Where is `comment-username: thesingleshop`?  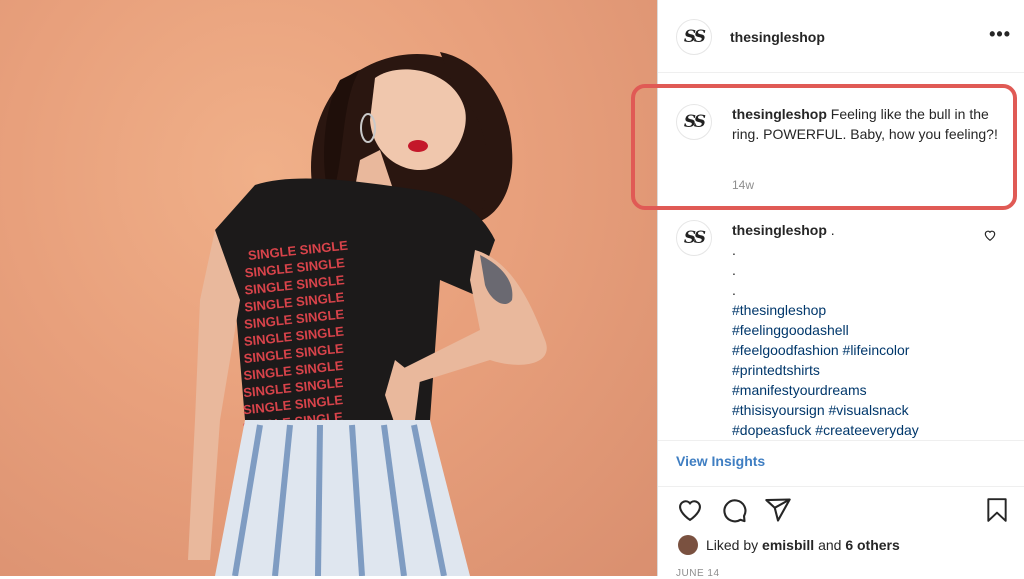 comment-username: thesingleshop is located at coordinates (779, 230).